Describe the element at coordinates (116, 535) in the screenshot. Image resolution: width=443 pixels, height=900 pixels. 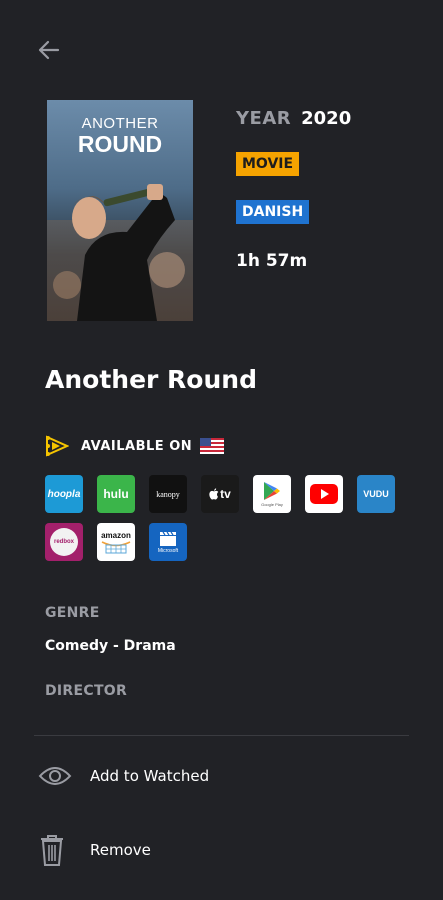
I see `provider-amazon-label: amazon` at that location.